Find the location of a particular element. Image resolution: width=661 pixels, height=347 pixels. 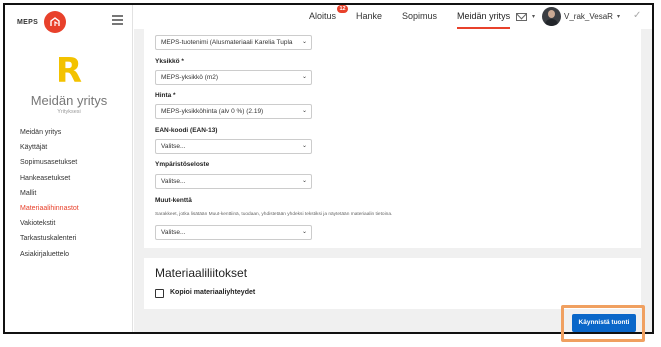

sidebar-item-sopimusasetukset: Sopimusasetukset is located at coordinates (49, 162).